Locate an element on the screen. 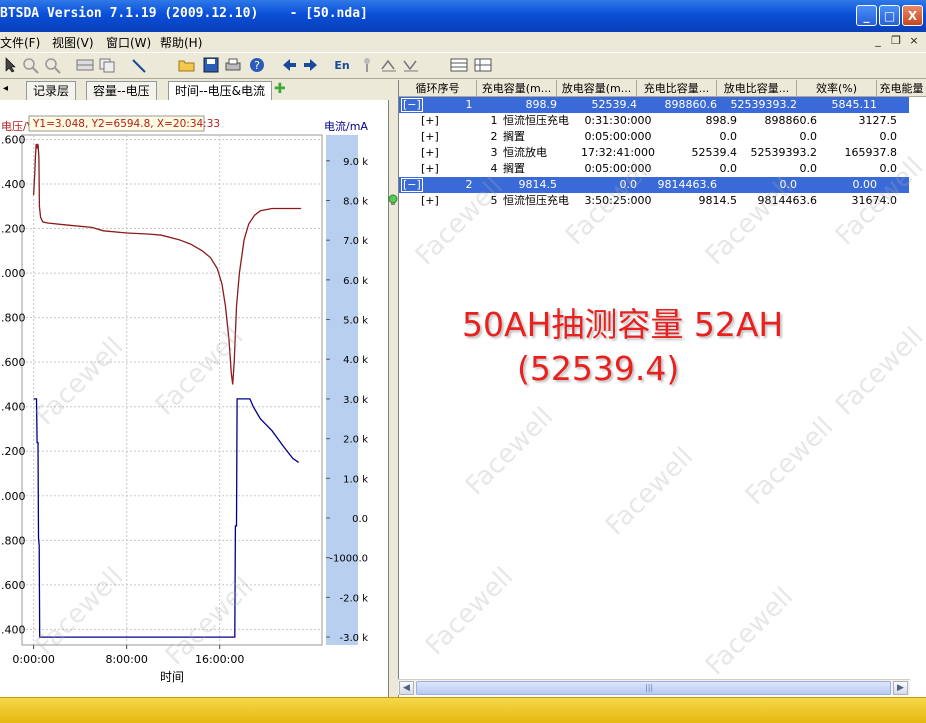  charge-specific-capacity: 9814463.6 is located at coordinates (687, 184).